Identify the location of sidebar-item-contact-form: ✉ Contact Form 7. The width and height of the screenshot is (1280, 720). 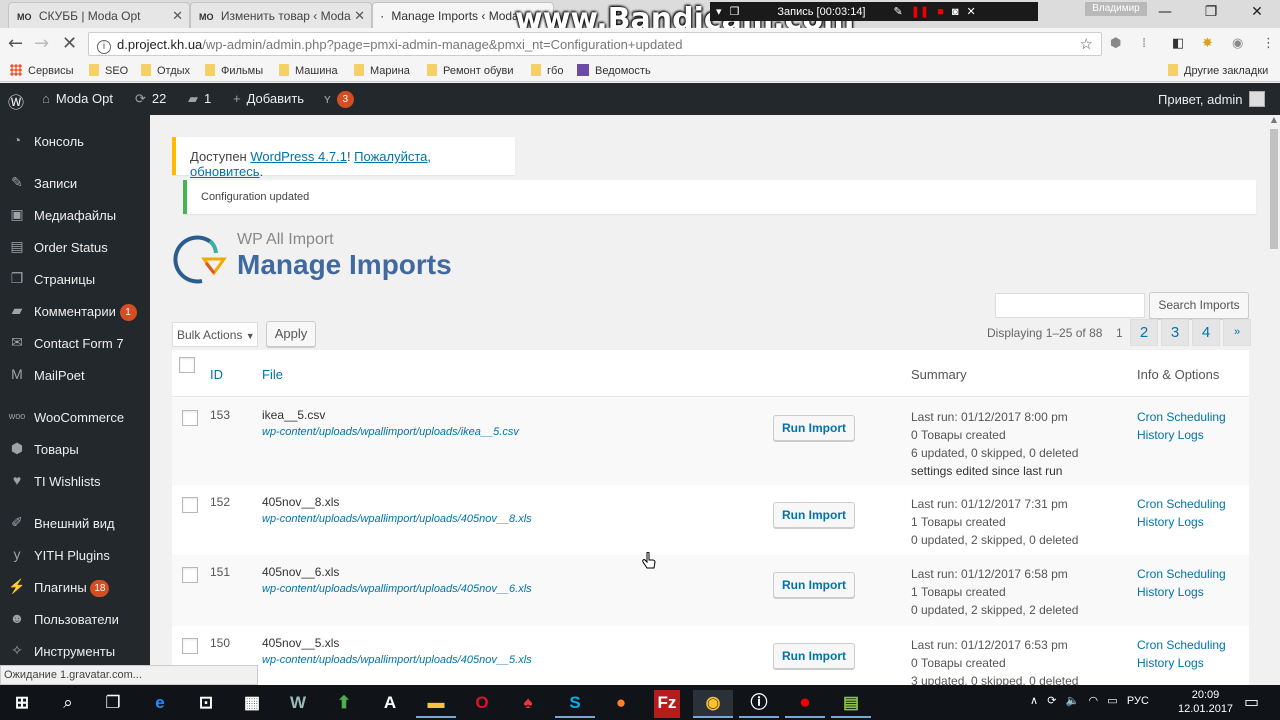
(75, 343).